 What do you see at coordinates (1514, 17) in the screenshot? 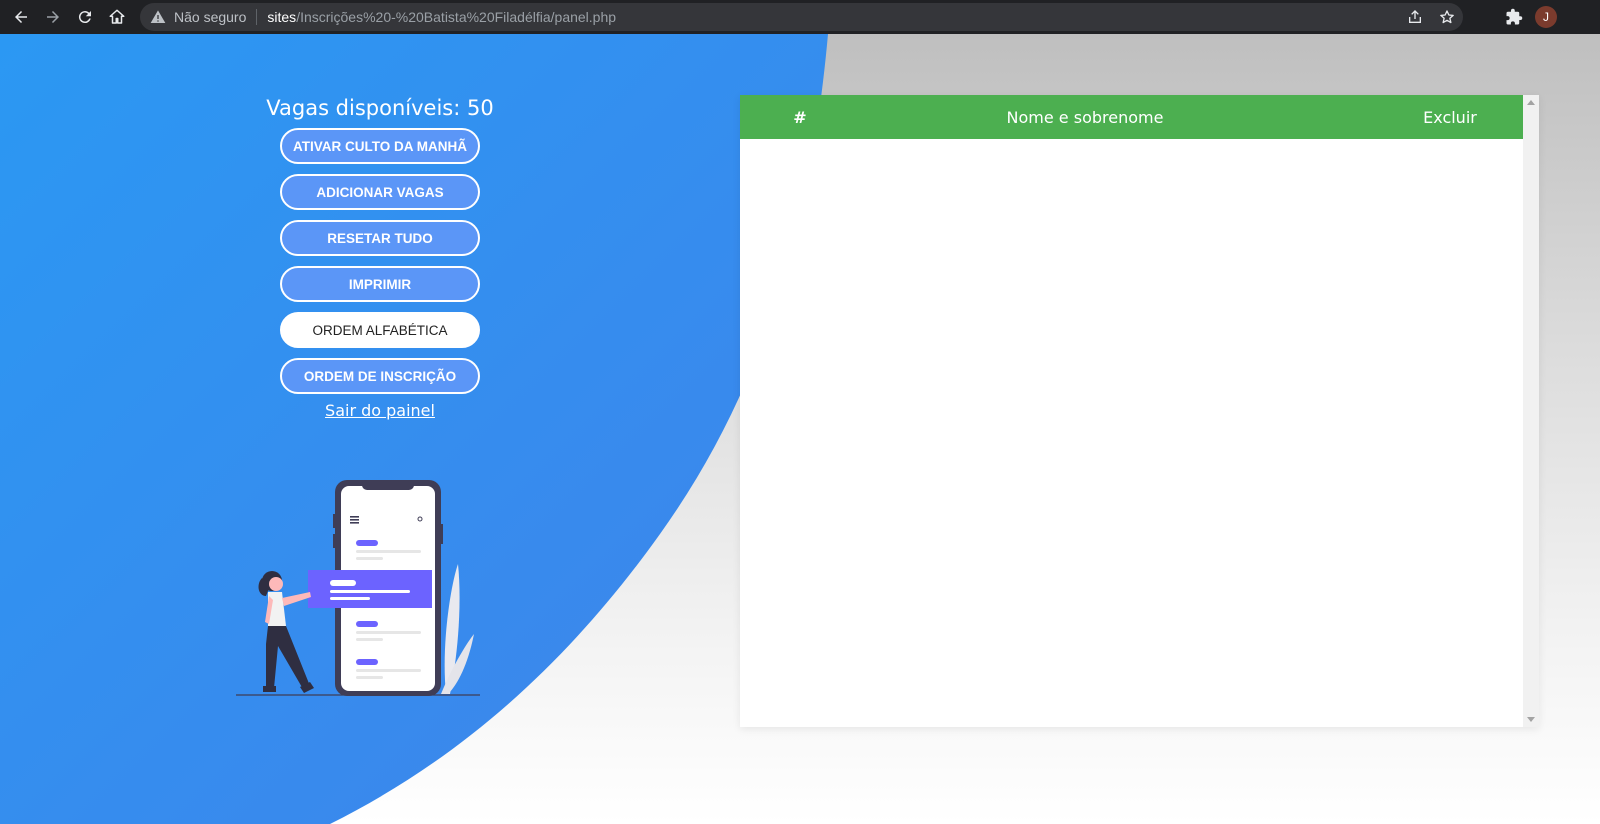
I see `extensions-icon` at bounding box center [1514, 17].